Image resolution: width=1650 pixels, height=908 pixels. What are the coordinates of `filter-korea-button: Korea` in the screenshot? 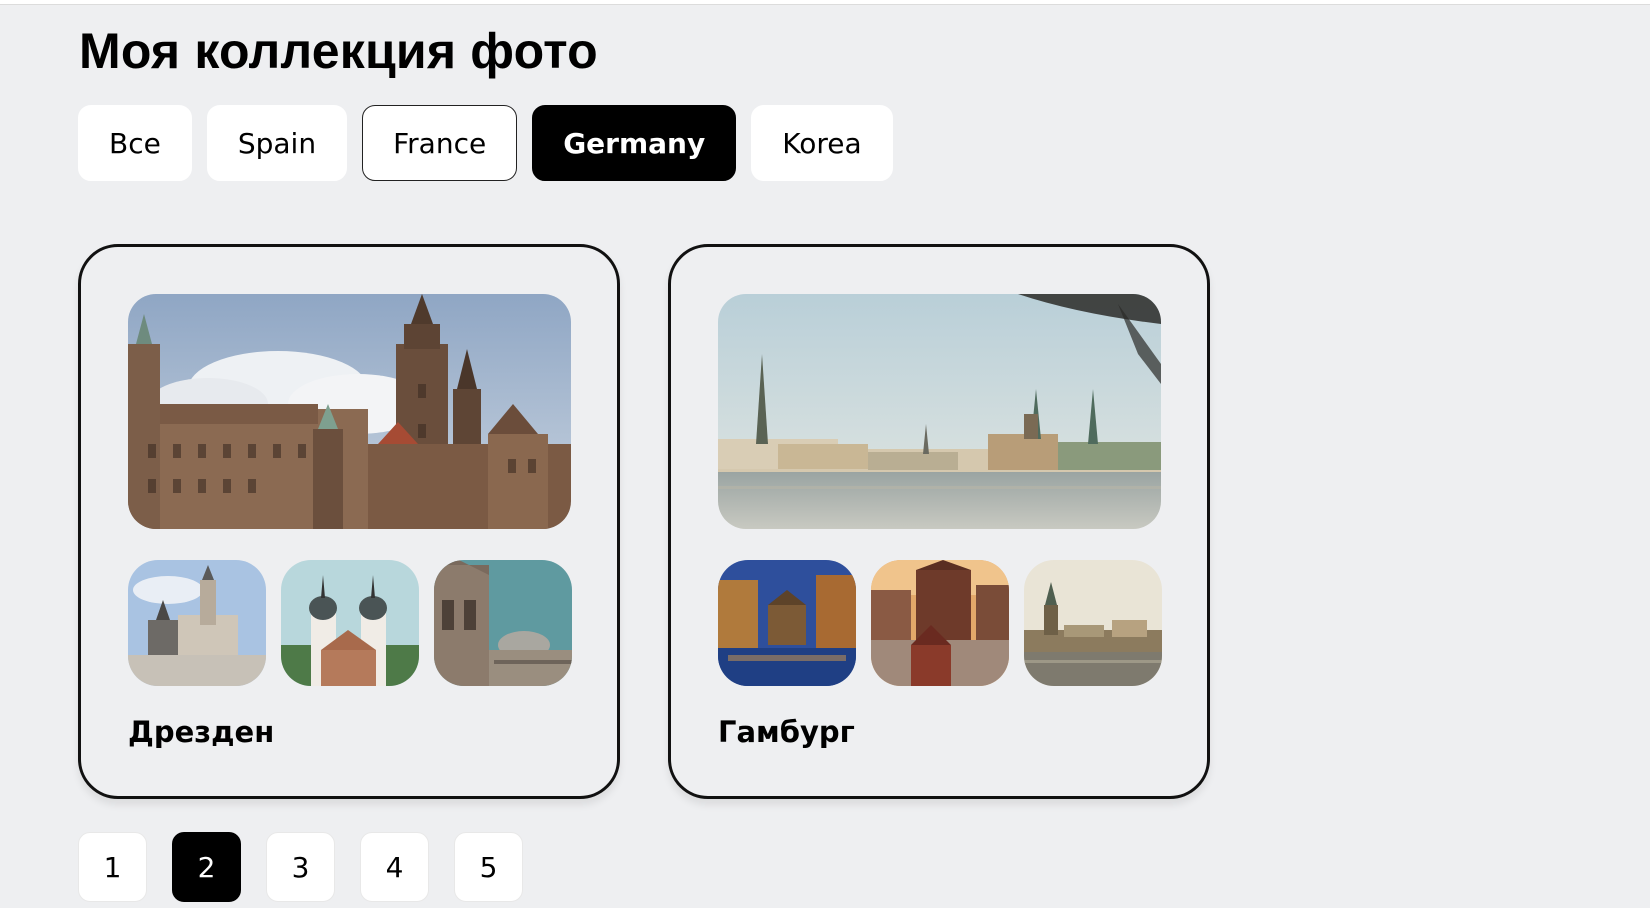 It's located at (822, 143).